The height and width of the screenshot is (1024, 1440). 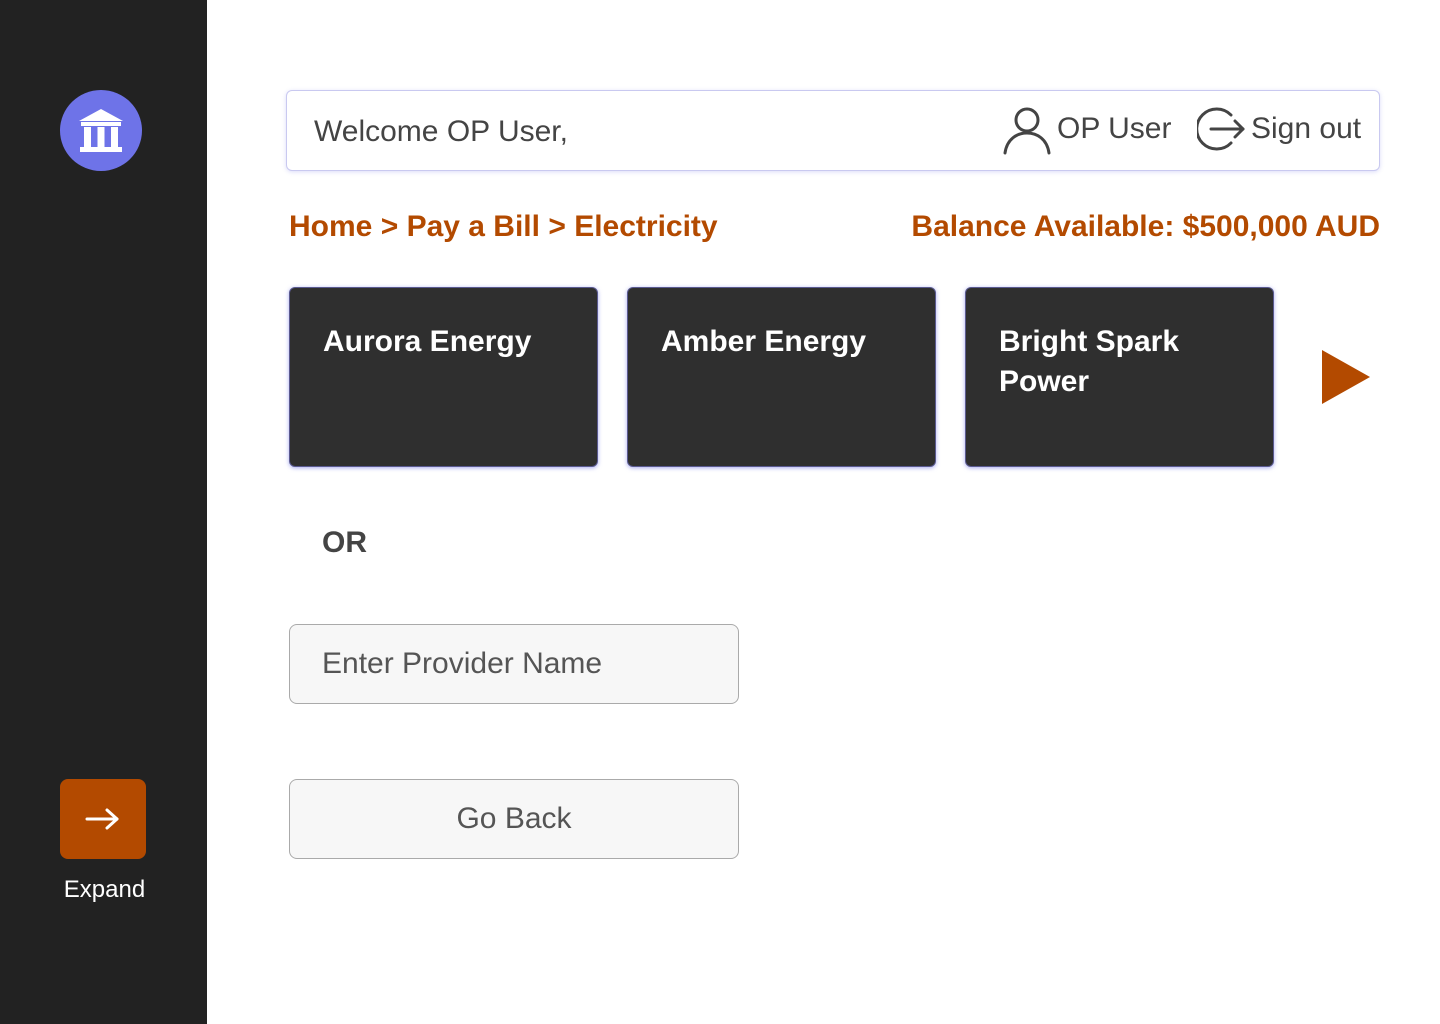 I want to click on sign-out-button: Sign out, so click(x=1279, y=129).